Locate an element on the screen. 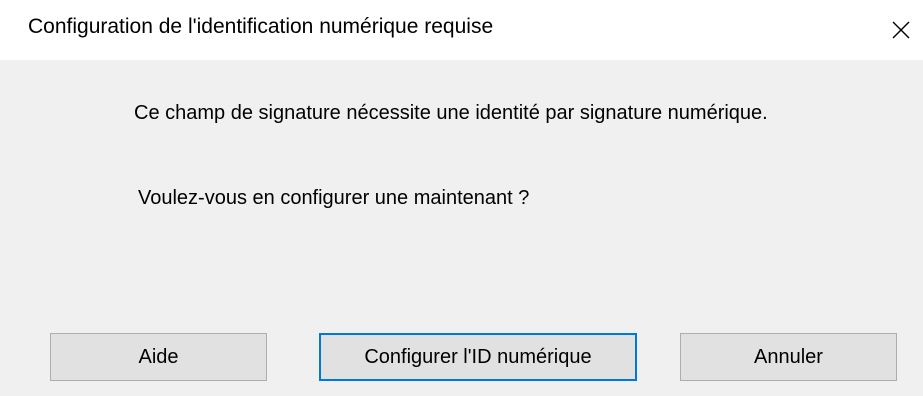  close-icon is located at coordinates (901, 30).